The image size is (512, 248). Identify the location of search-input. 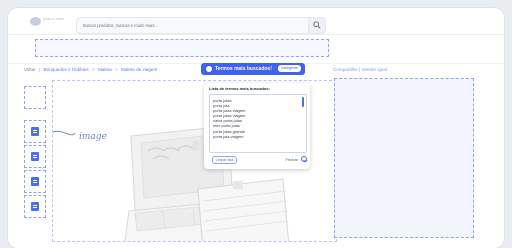
(193, 25).